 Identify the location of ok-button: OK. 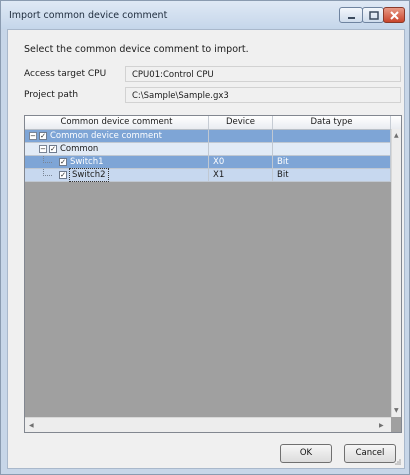
(306, 453).